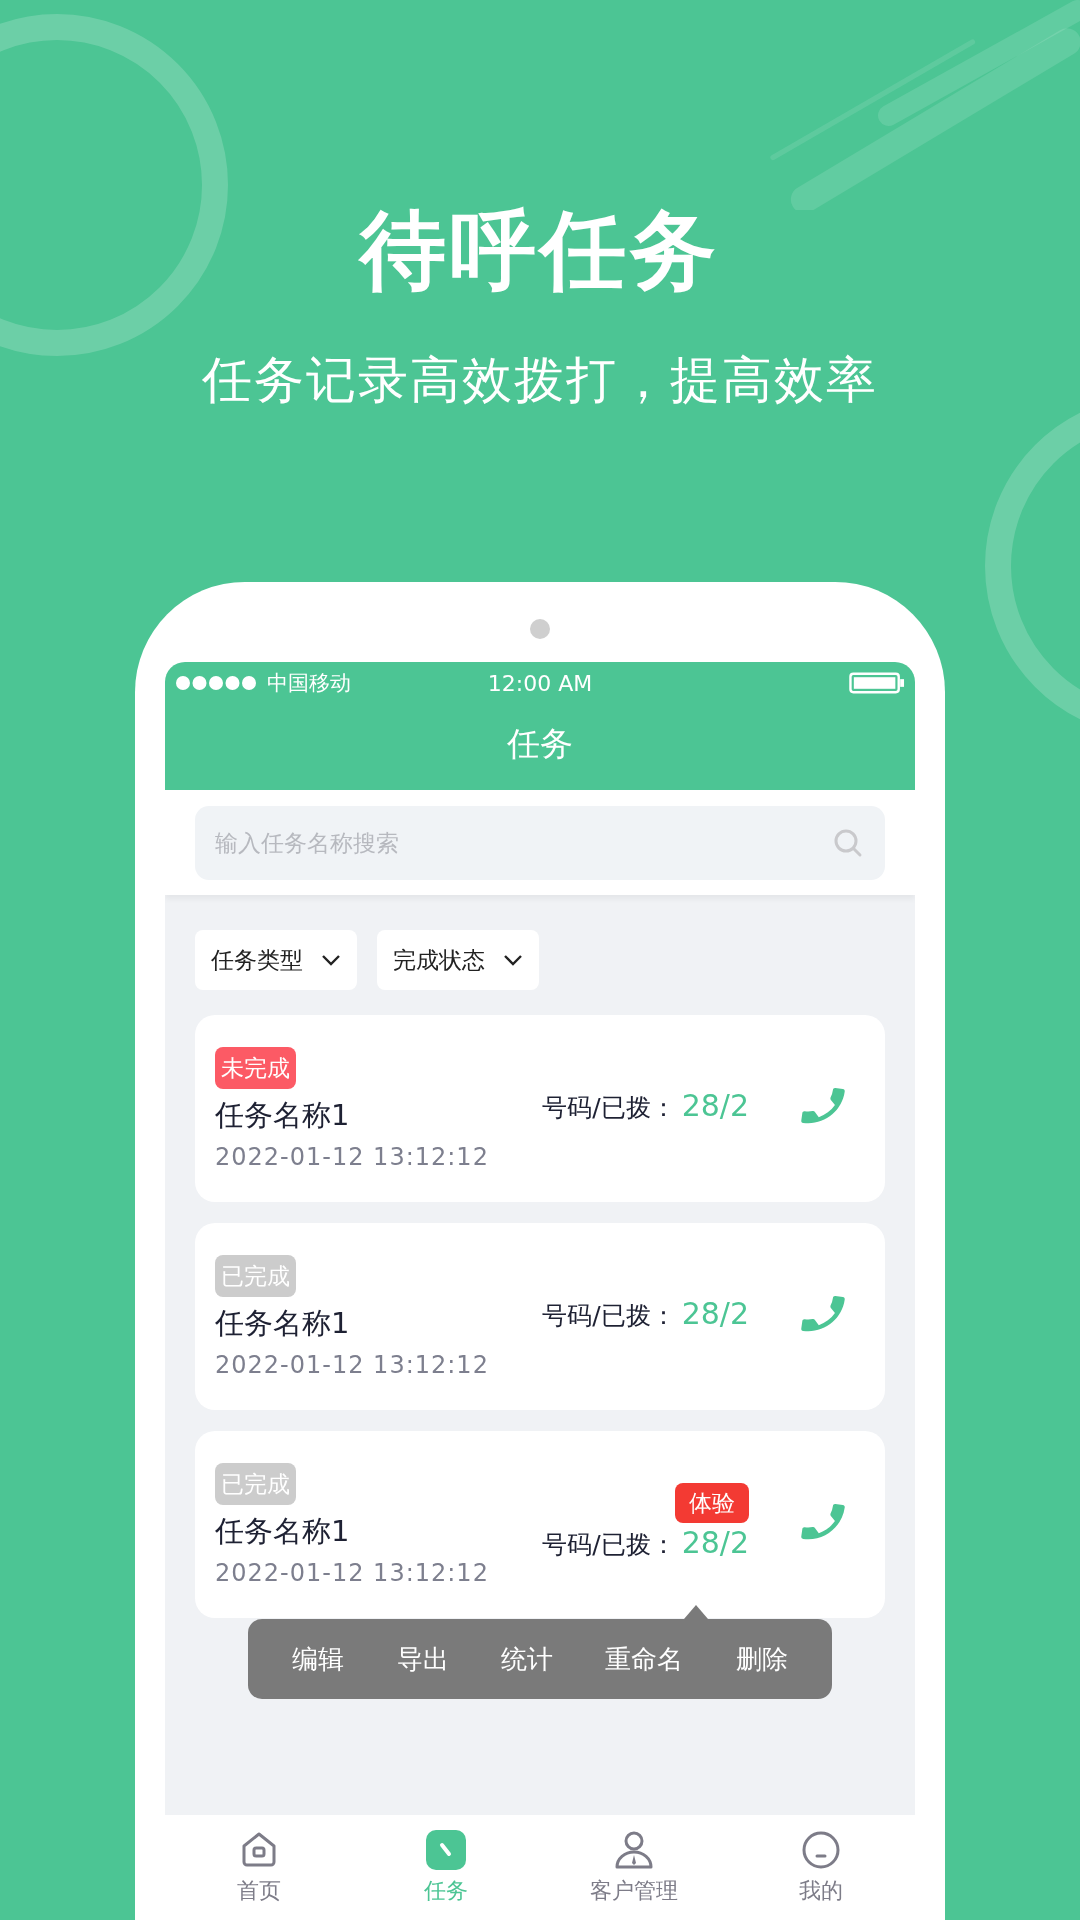 Image resolution: width=1080 pixels, height=1920 pixels. I want to click on signal-icon, so click(216, 683).